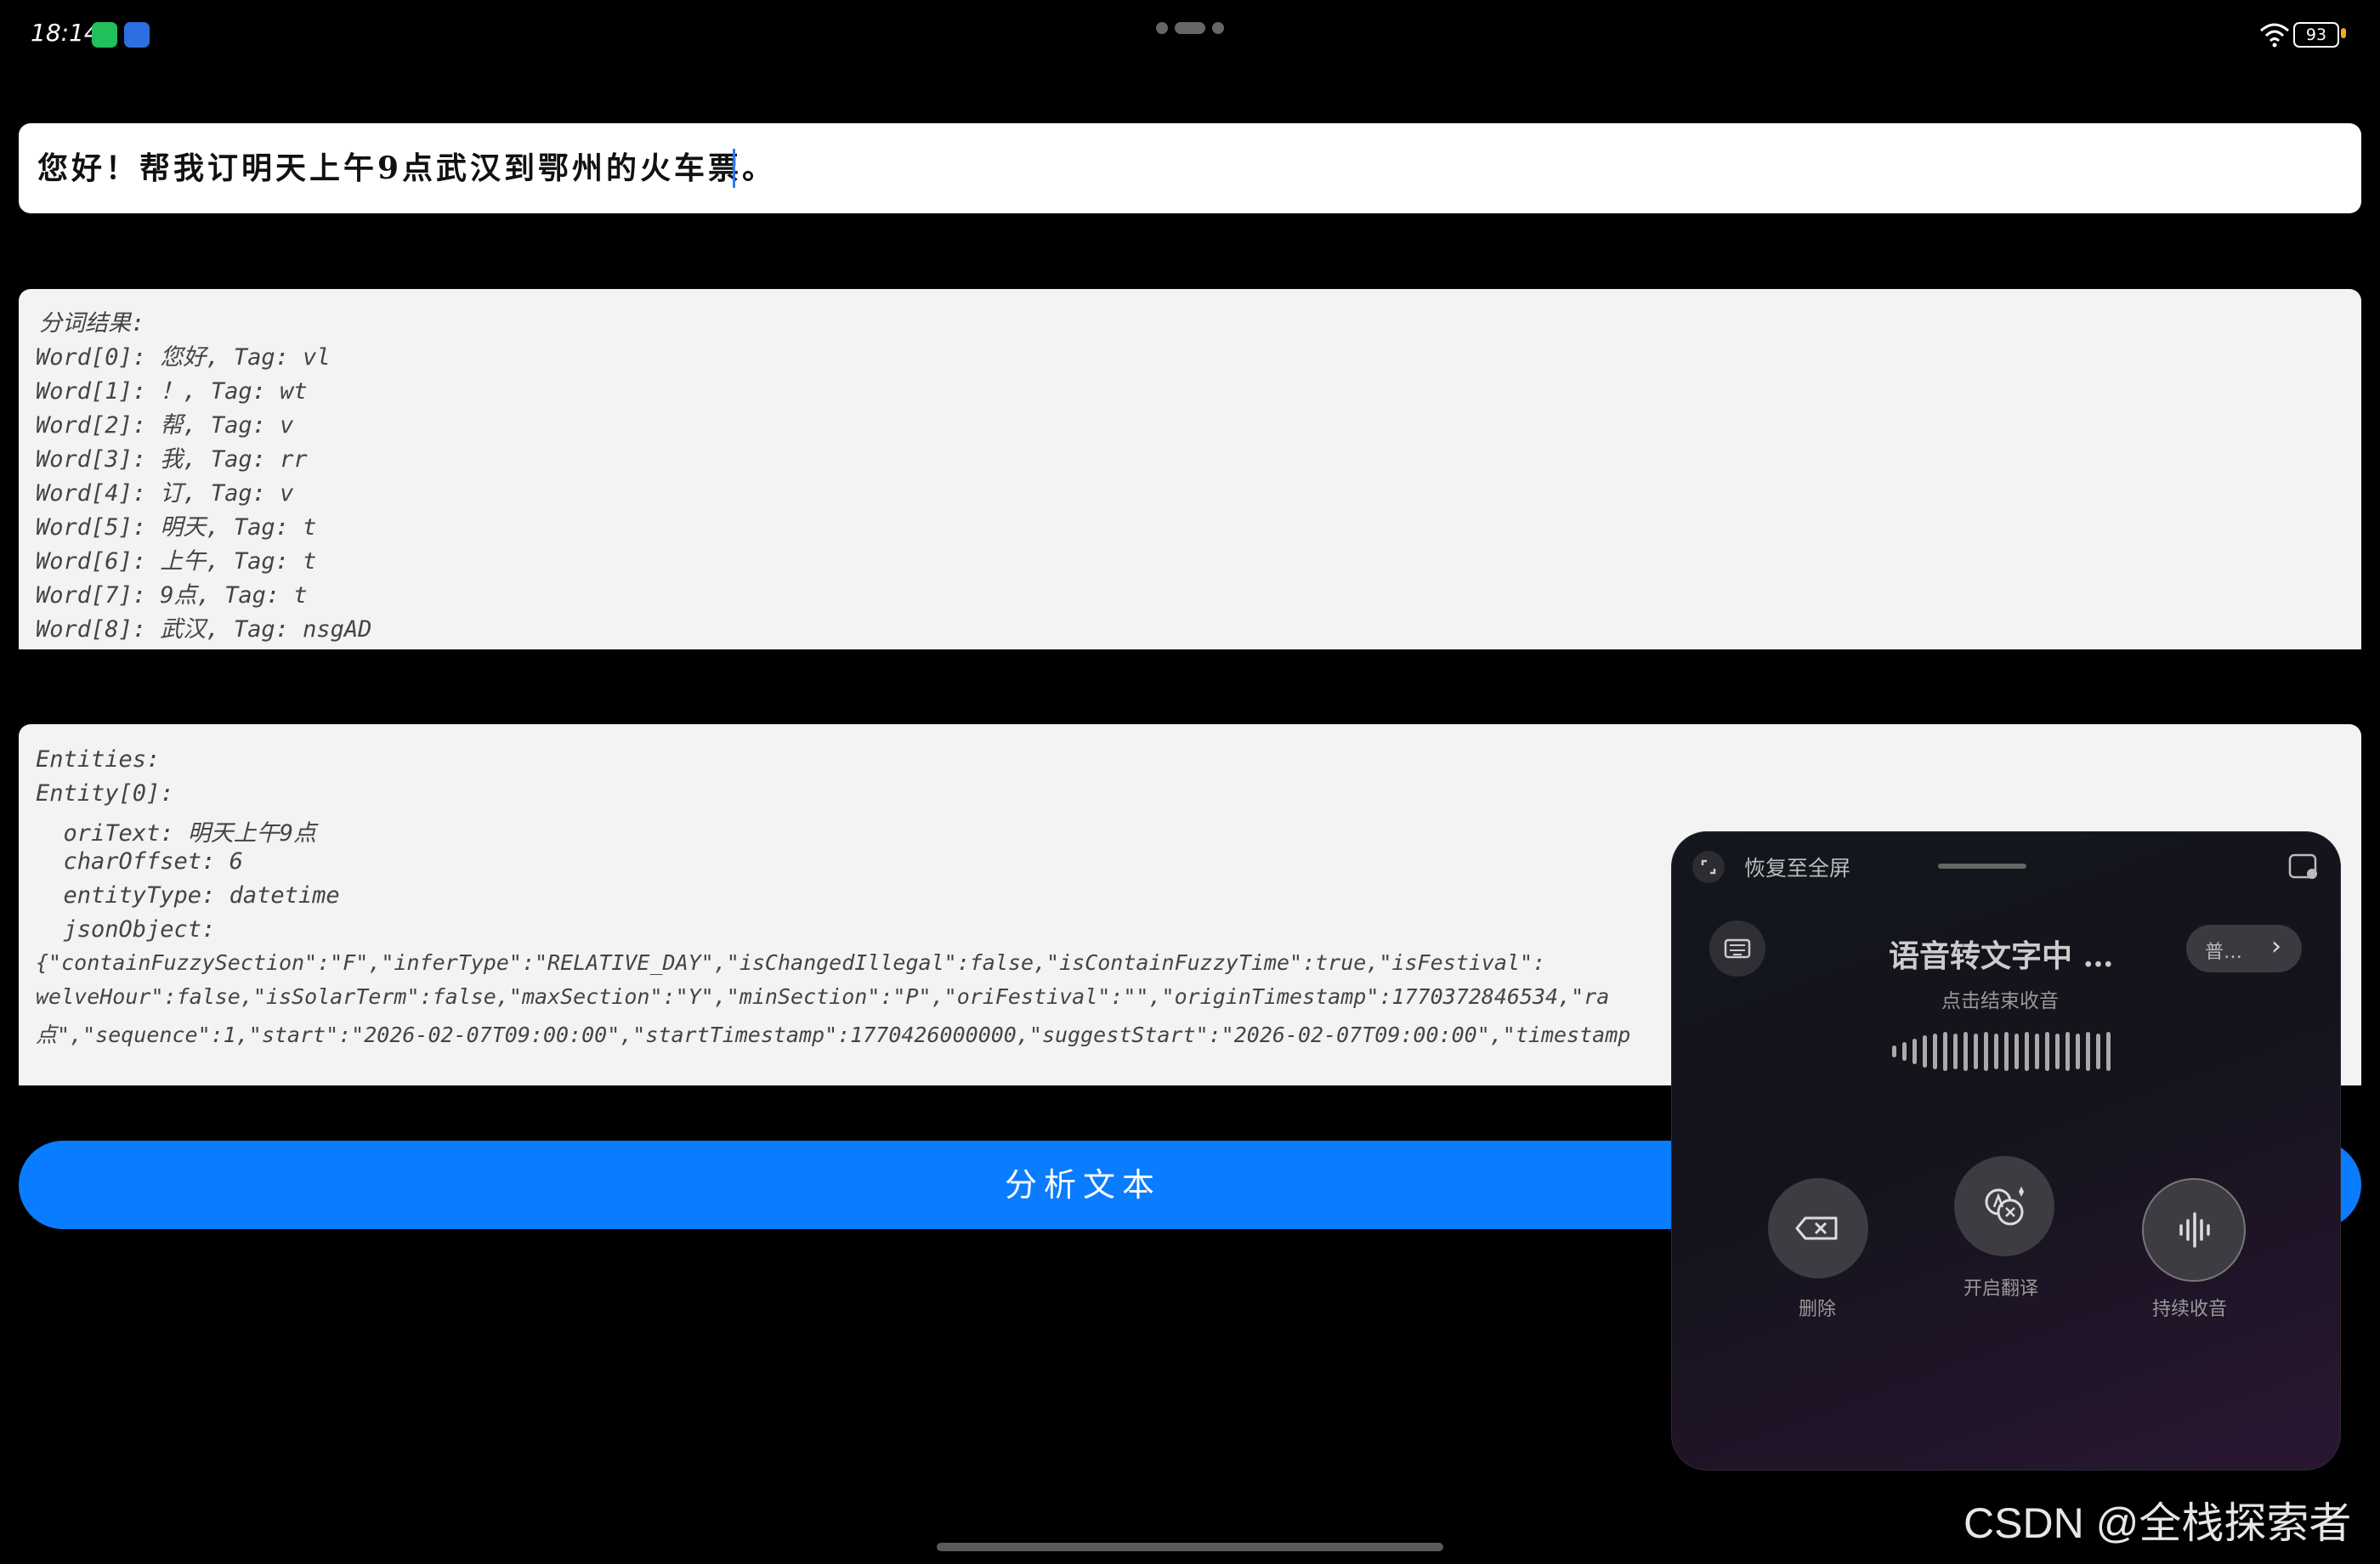 This screenshot has height=1564, width=2380. I want to click on result-line: Word[7]: 9点, Tag: t, so click(172, 595).